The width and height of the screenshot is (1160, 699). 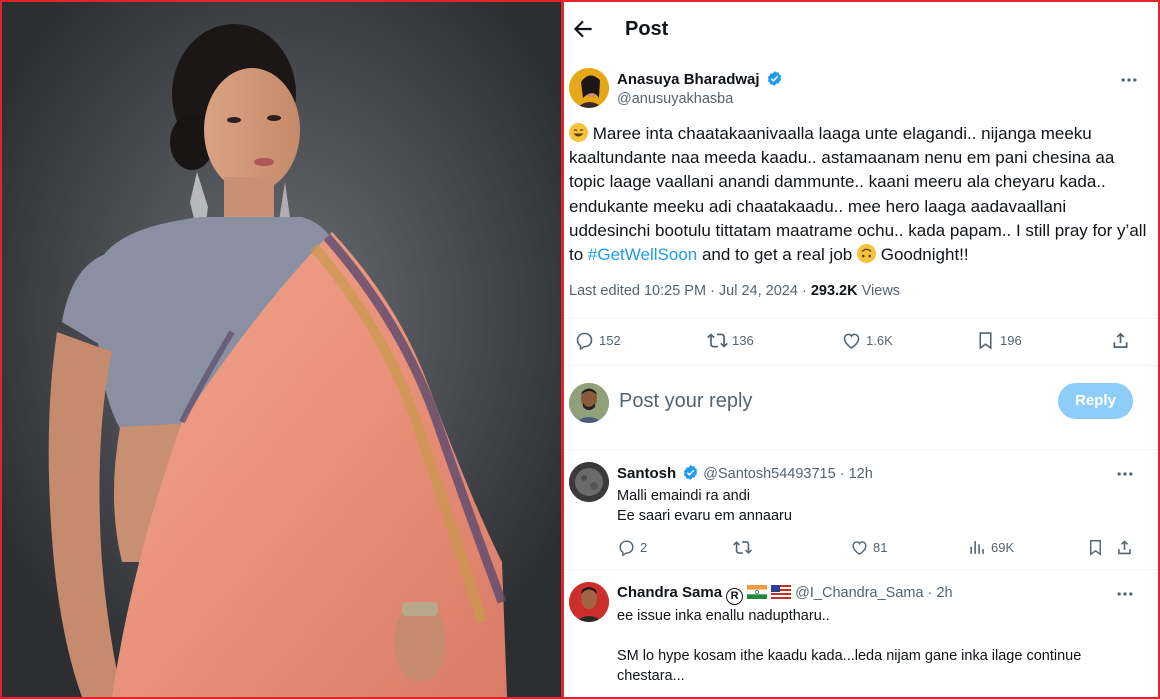 I want to click on hashtag-link: #GetWellSoon, so click(x=642, y=254).